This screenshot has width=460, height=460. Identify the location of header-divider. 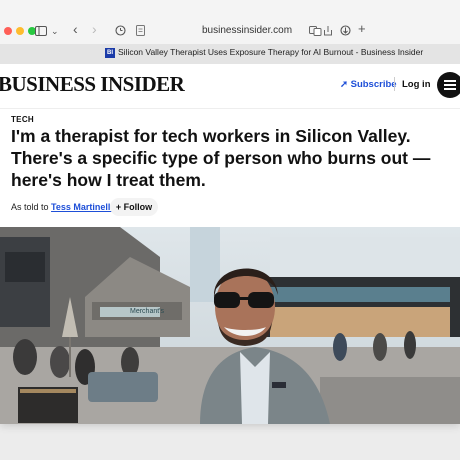
(394, 84).